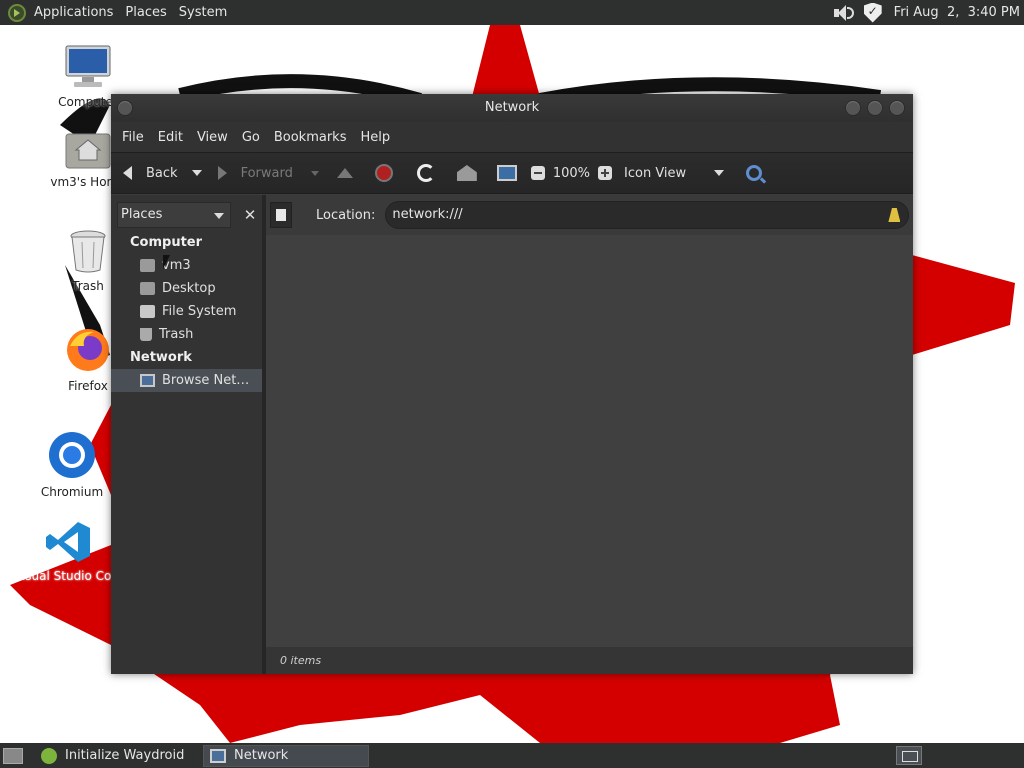 The height and width of the screenshot is (768, 1024). What do you see at coordinates (13, 755) in the screenshot?
I see `show-desktop-icon` at bounding box center [13, 755].